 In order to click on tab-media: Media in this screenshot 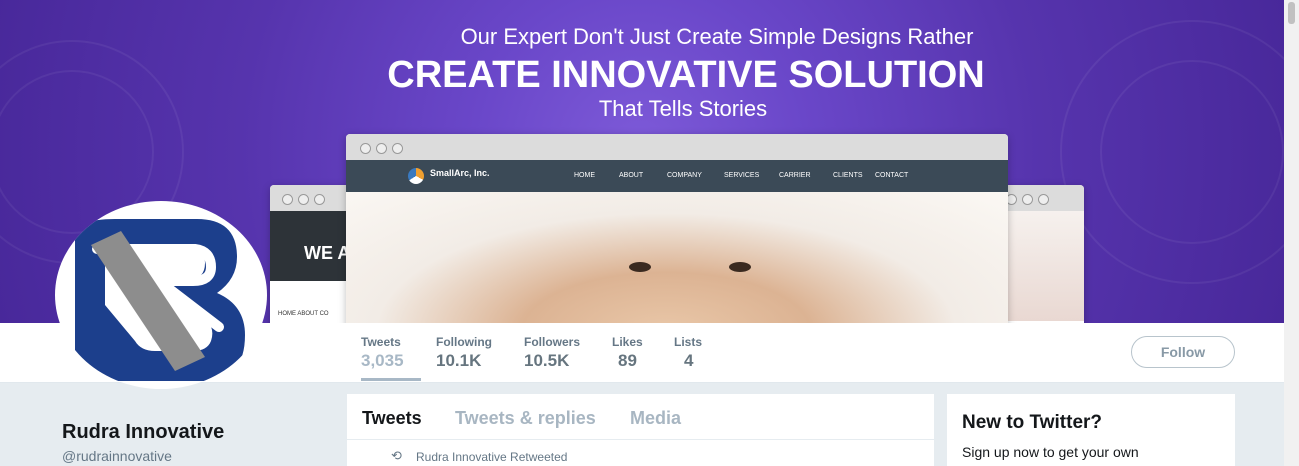, I will do `click(655, 418)`.